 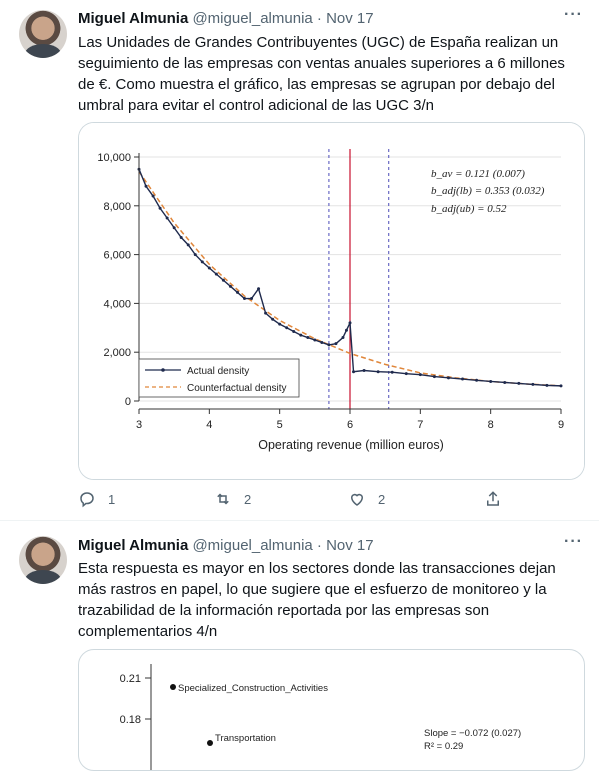 What do you see at coordinates (280, 425) in the screenshot?
I see `x-tick-label: 5` at bounding box center [280, 425].